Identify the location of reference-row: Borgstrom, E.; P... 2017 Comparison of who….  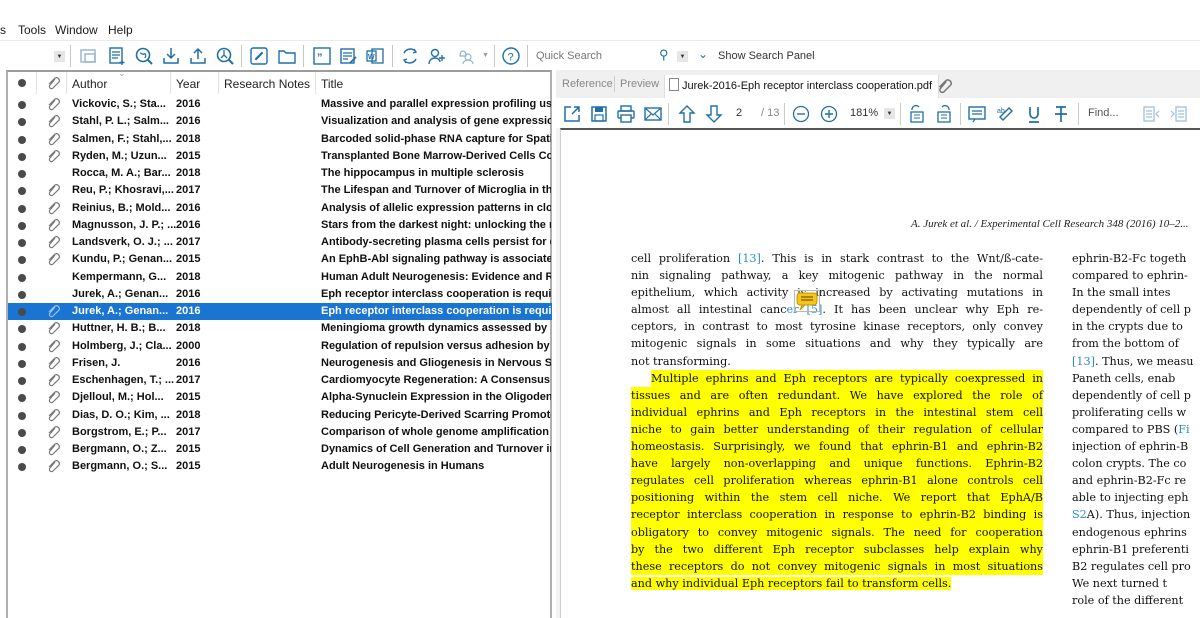
(280, 432).